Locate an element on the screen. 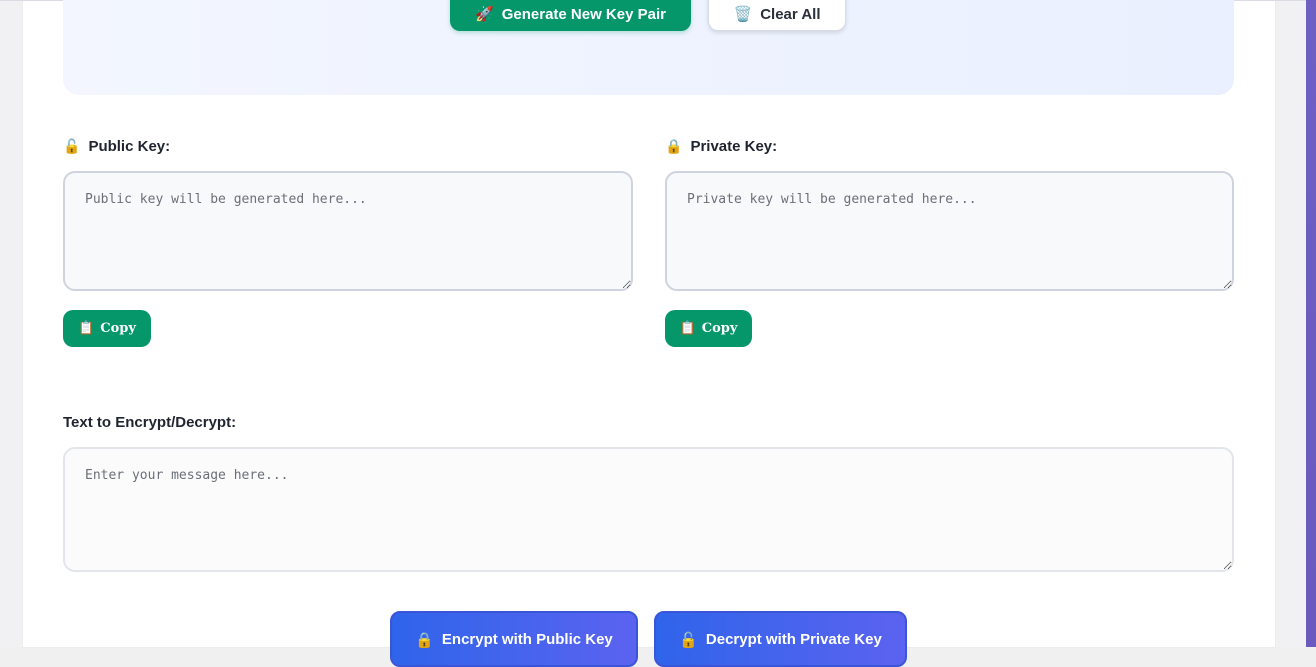 The image size is (1316, 667). message-heading: Text to Encrypt/Decrypt: is located at coordinates (149, 422).